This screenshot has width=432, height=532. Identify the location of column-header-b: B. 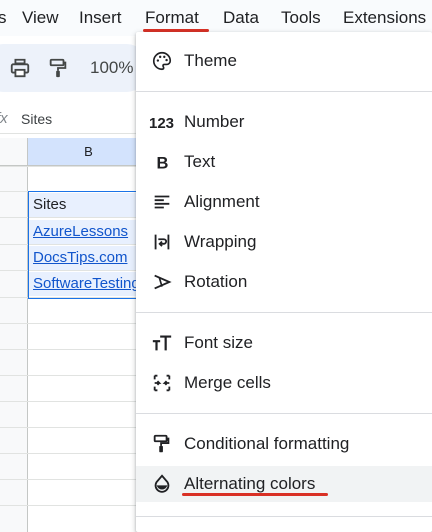
(89, 152).